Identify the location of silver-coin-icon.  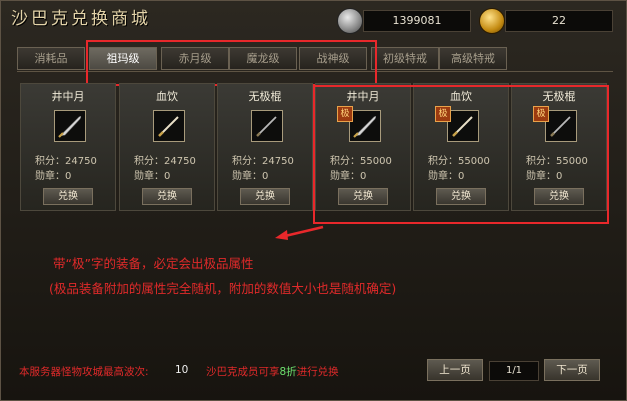
(350, 21).